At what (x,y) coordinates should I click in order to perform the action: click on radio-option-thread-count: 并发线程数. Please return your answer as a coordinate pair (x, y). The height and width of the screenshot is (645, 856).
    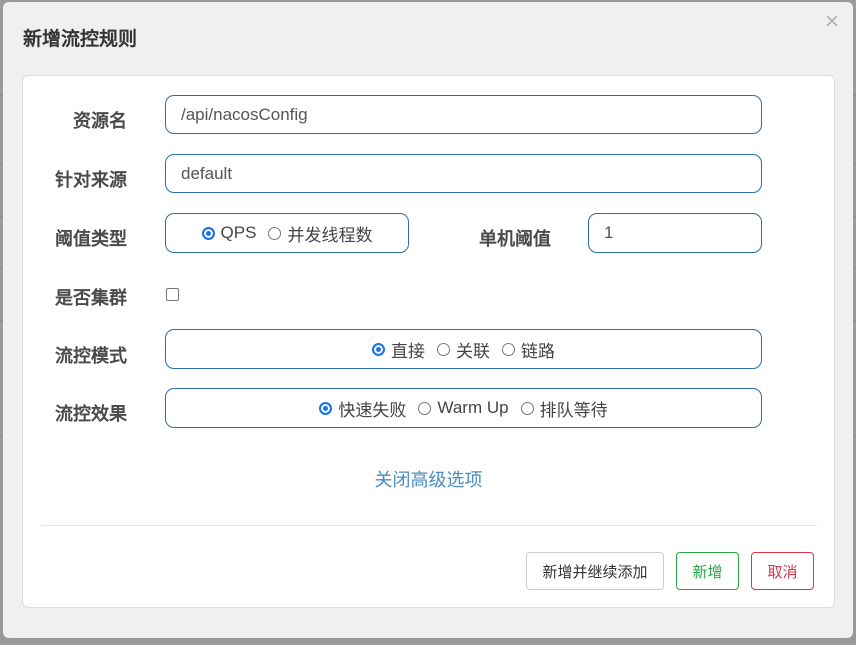
    Looking at the image, I should click on (320, 233).